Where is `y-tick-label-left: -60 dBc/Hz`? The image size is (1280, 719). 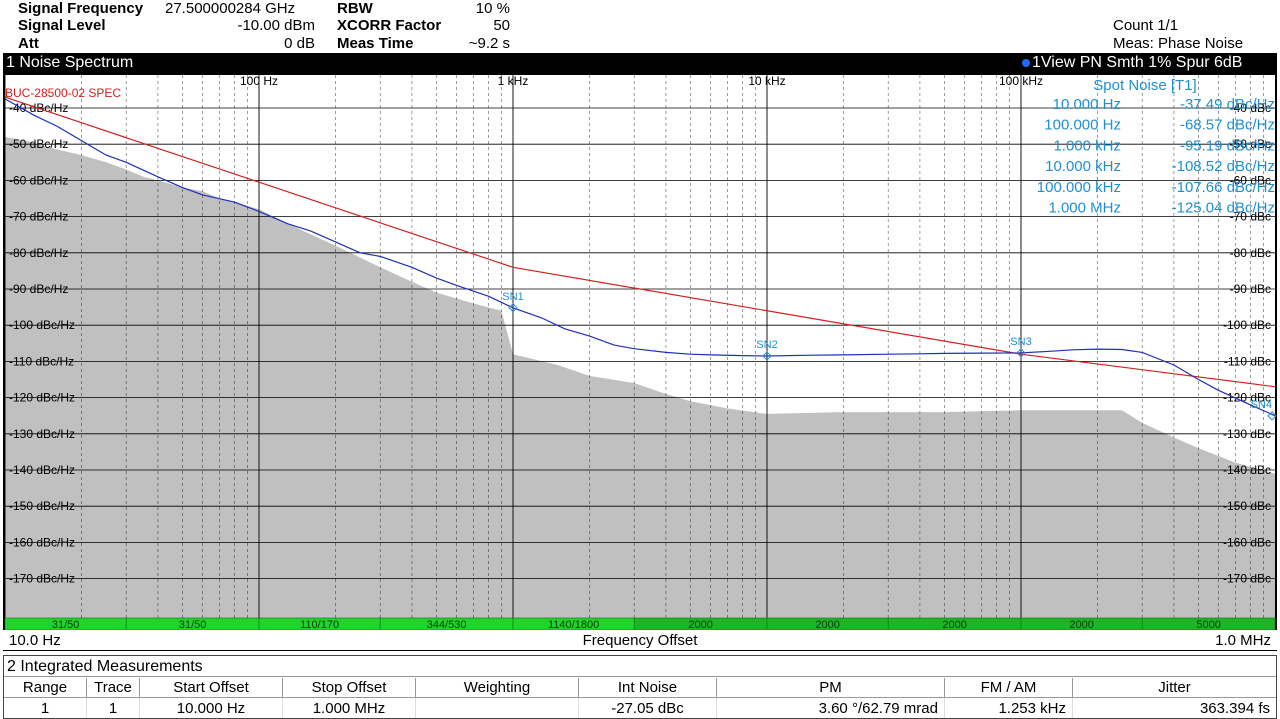 y-tick-label-left: -60 dBc/Hz is located at coordinates (38, 180).